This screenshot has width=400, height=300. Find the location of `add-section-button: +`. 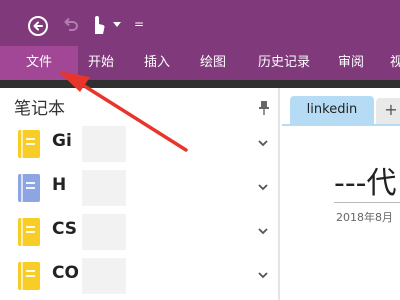

add-section-button: + is located at coordinates (388, 111).